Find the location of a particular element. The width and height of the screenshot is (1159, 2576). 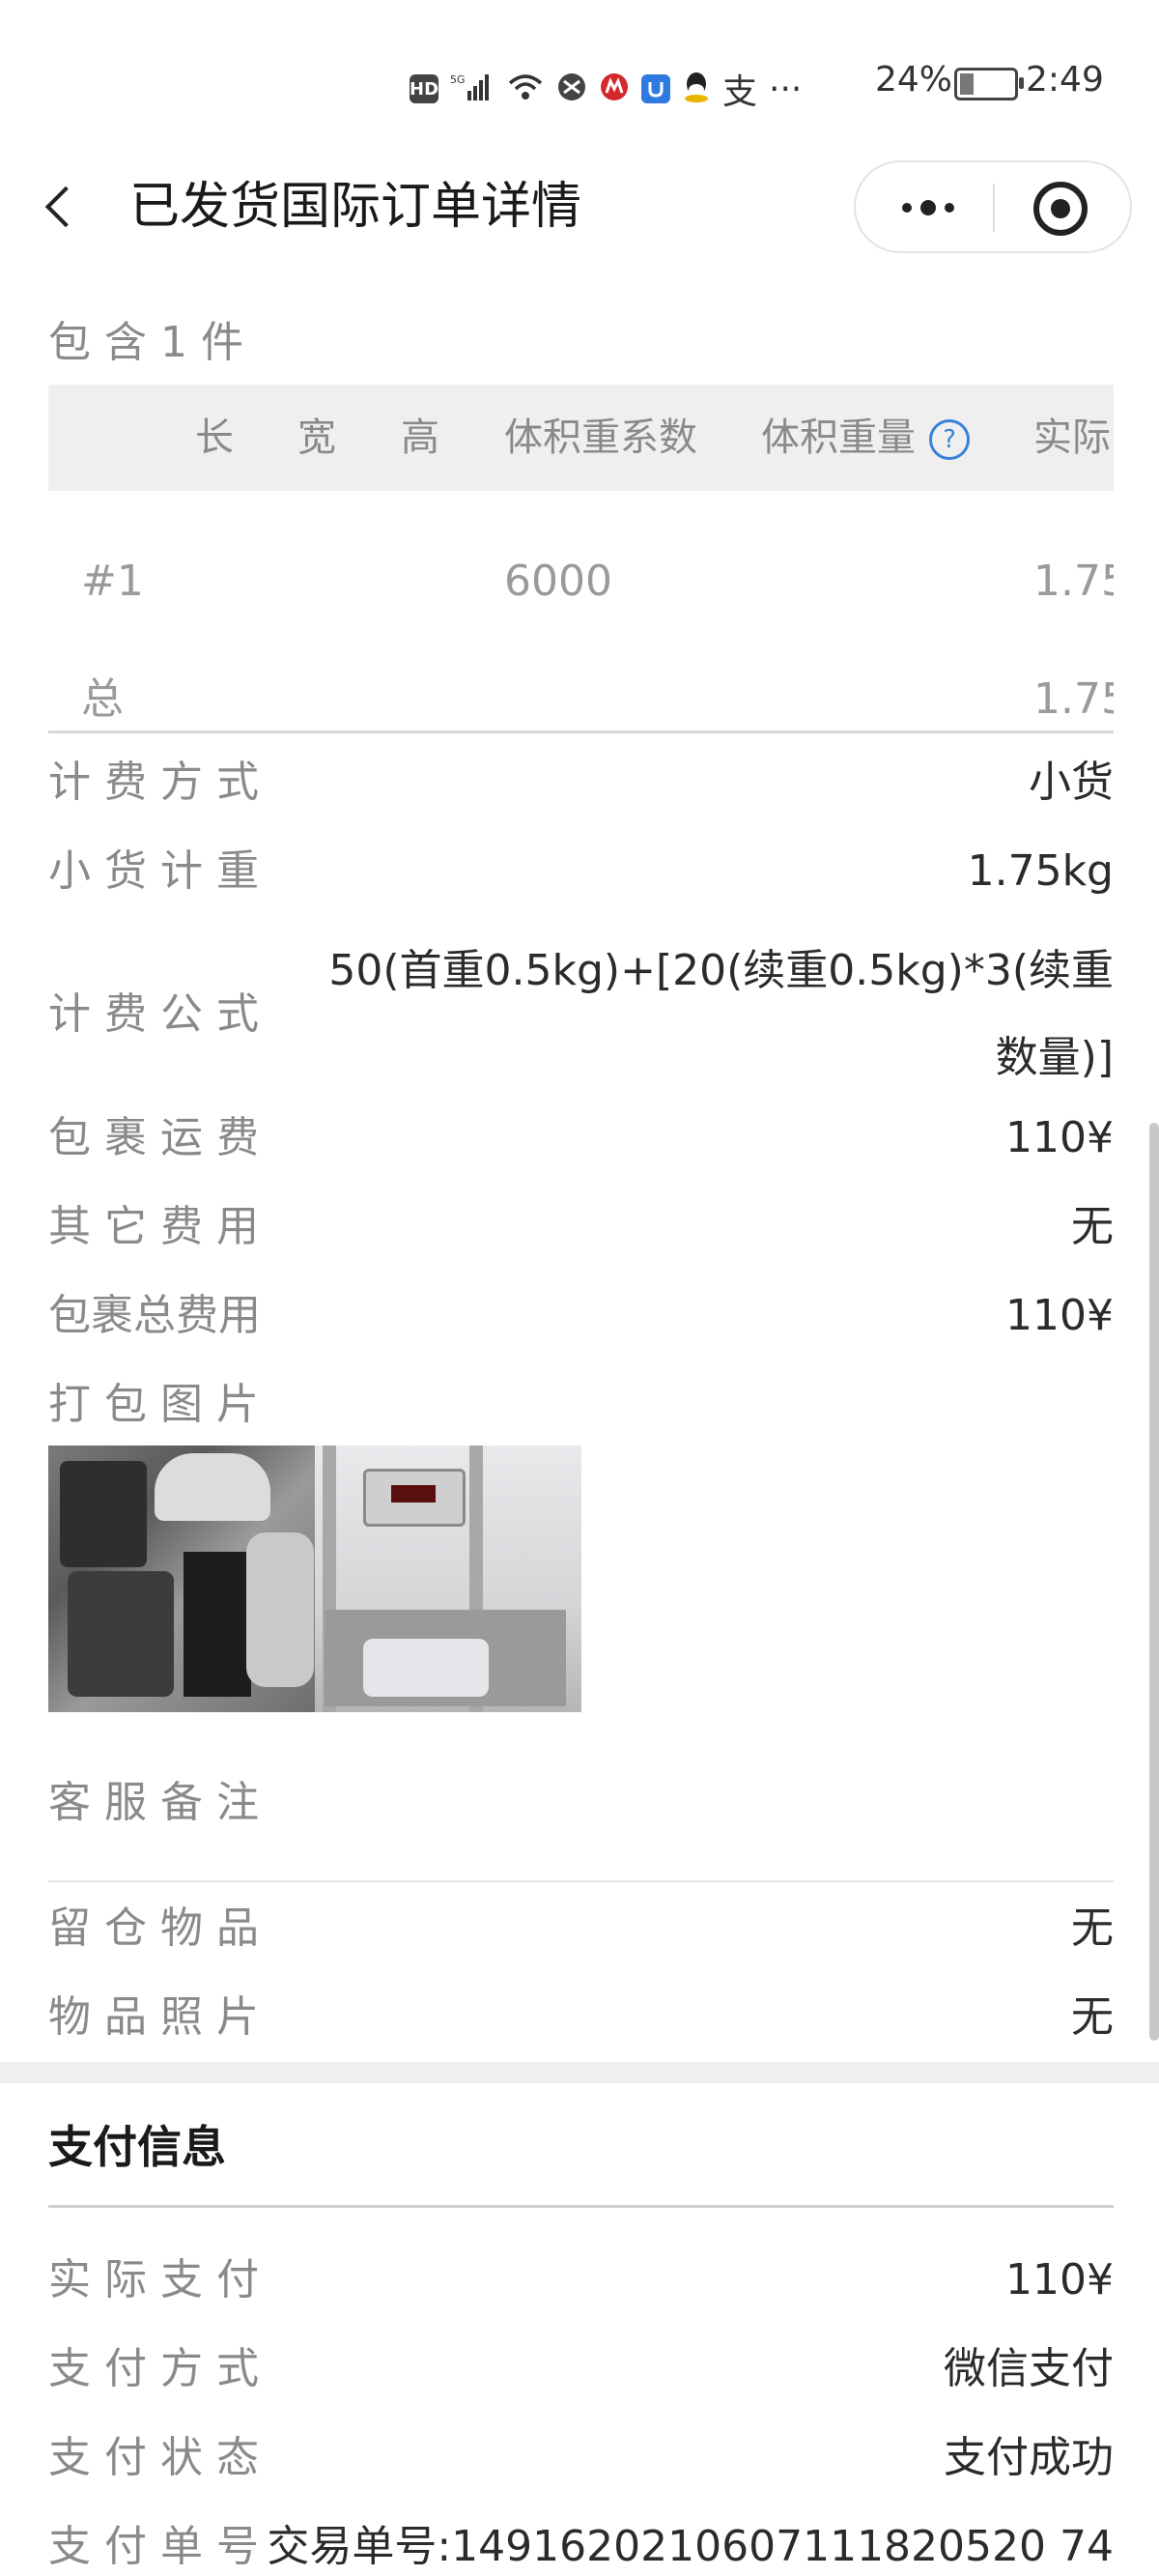

more-button is located at coordinates (928, 208).